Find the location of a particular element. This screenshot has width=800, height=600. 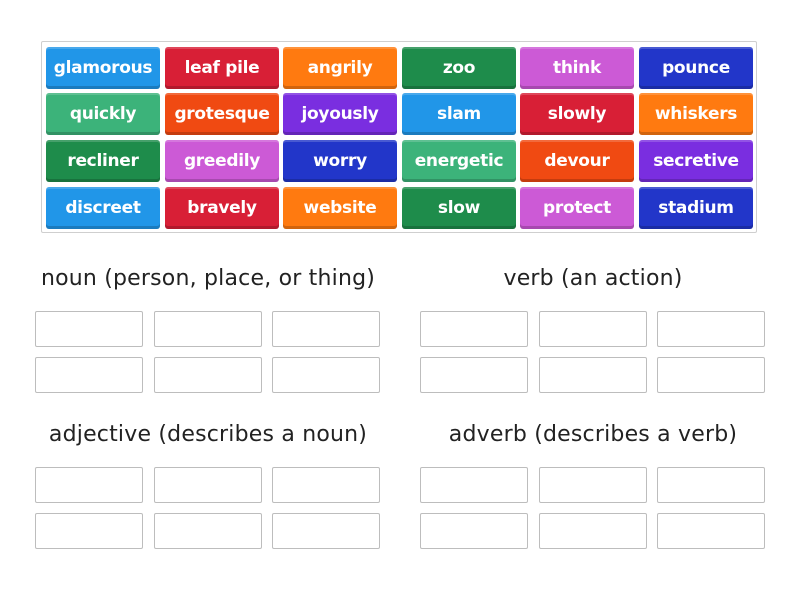

word-tile: grotesque is located at coordinates (222, 114).